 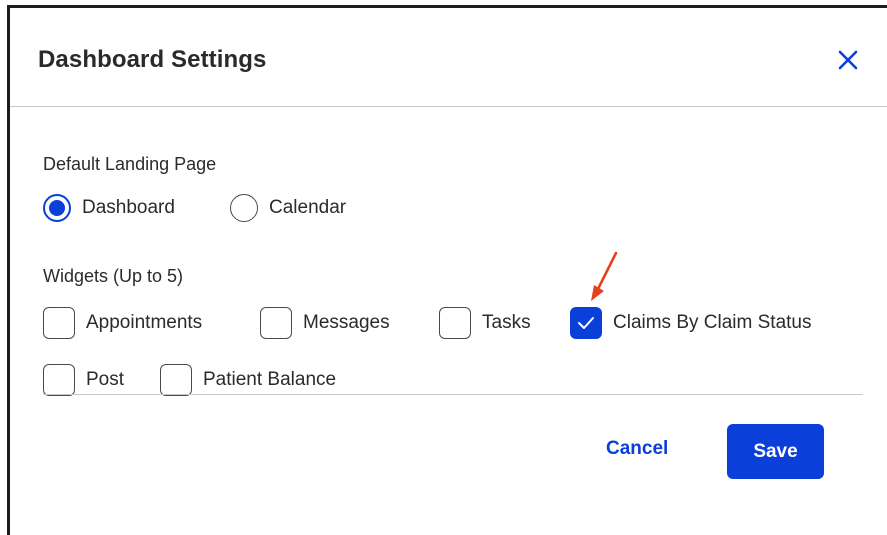 I want to click on widget-option-post: Post, so click(x=83, y=380).